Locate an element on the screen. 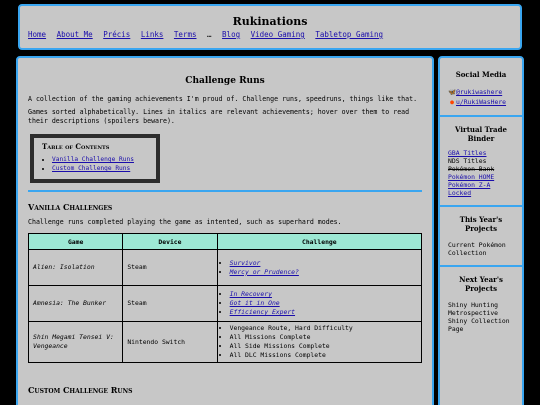 The height and width of the screenshot is (405, 540). this-year-text: Current Pokémon Collection is located at coordinates (477, 249).